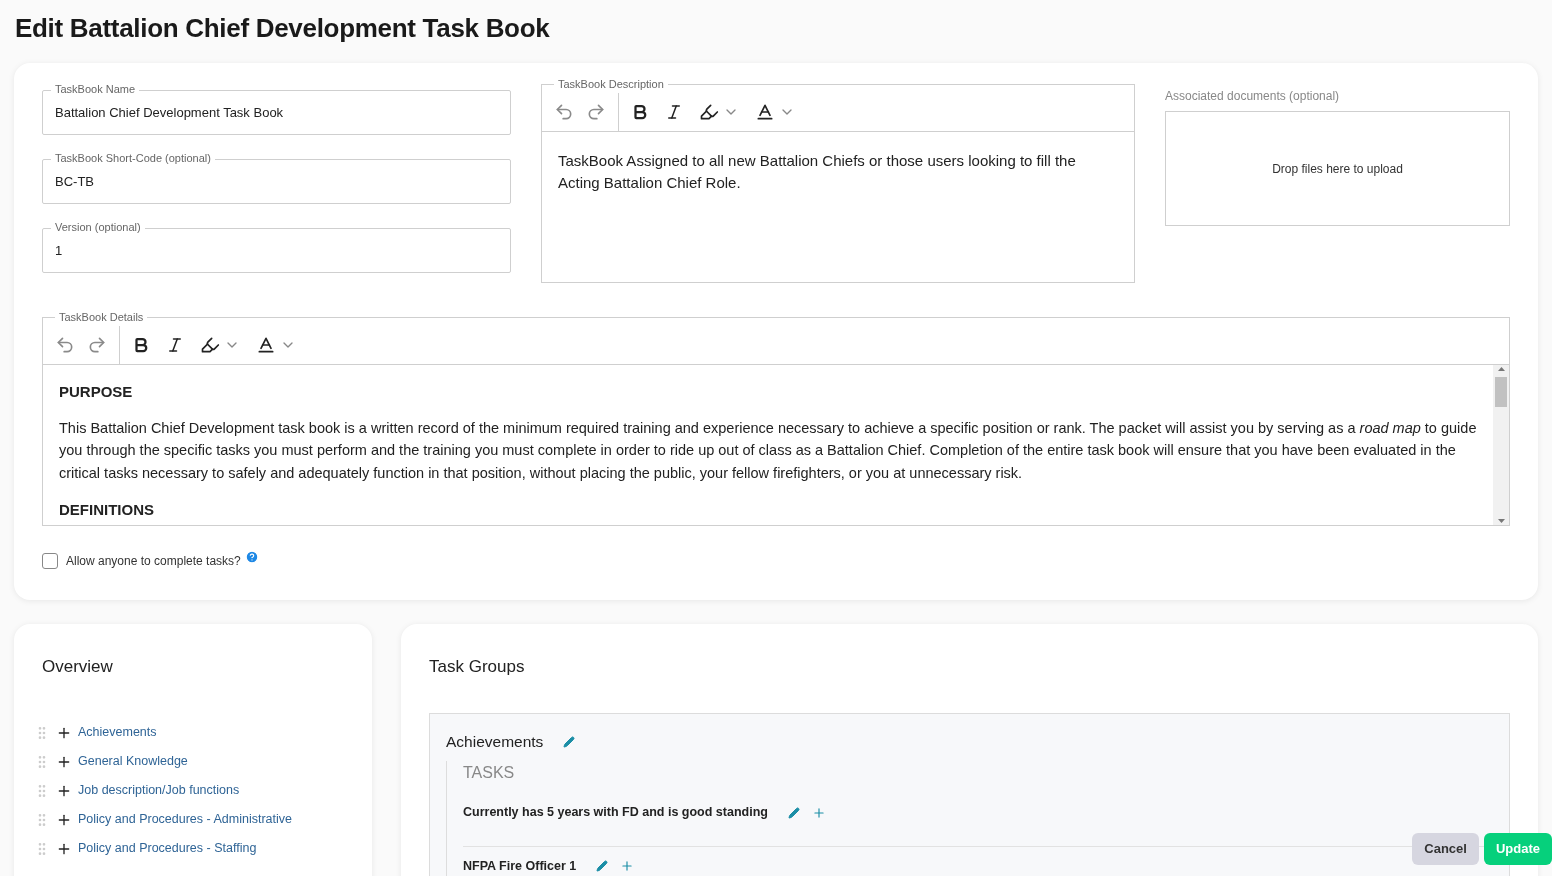 This screenshot has height=876, width=1552. I want to click on help-icon, so click(251, 556).